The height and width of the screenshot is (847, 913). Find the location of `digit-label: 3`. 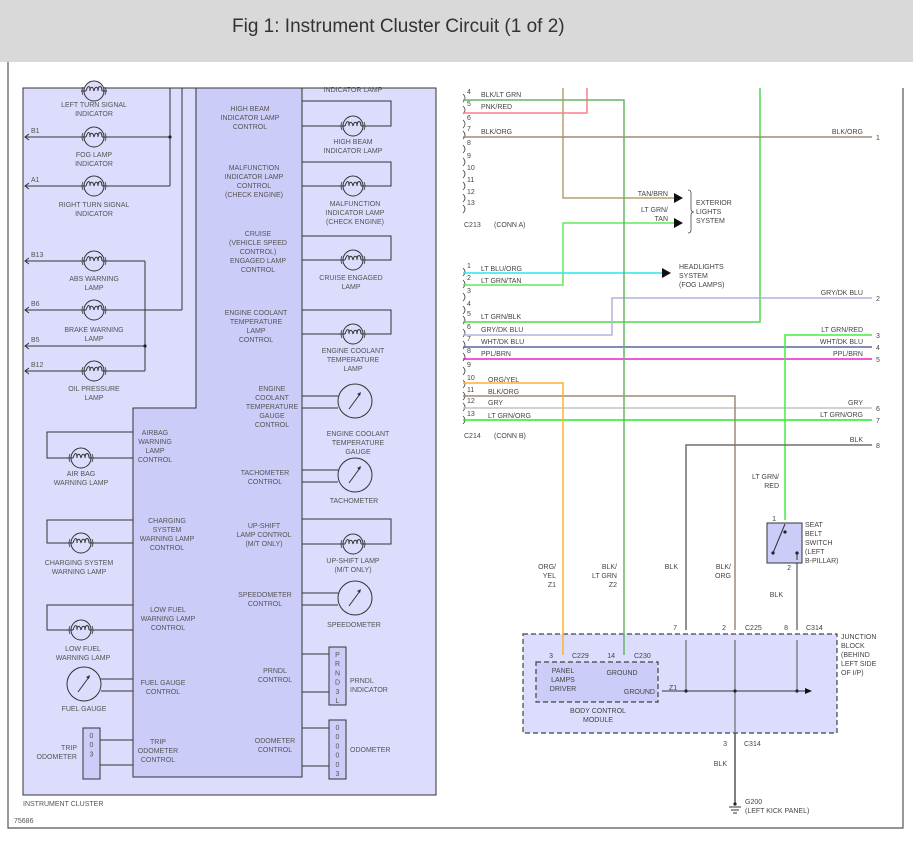

digit-label: 3 is located at coordinates (338, 774).